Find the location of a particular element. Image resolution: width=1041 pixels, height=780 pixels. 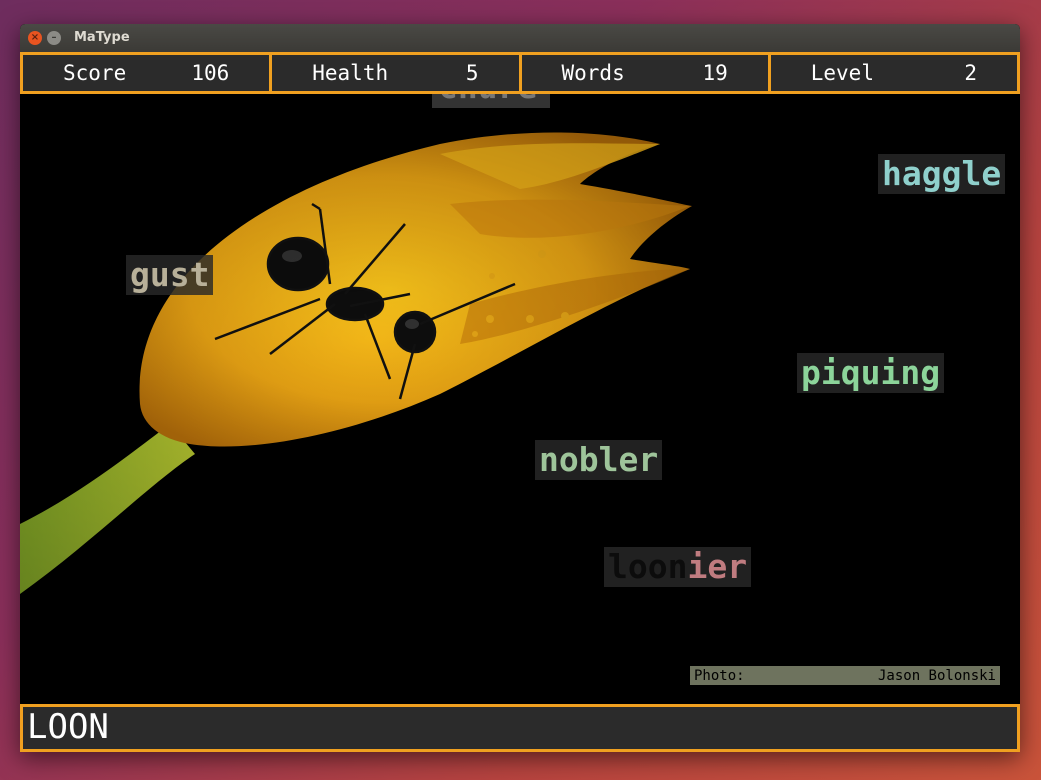

falling-word-gust: gust is located at coordinates (170, 275).